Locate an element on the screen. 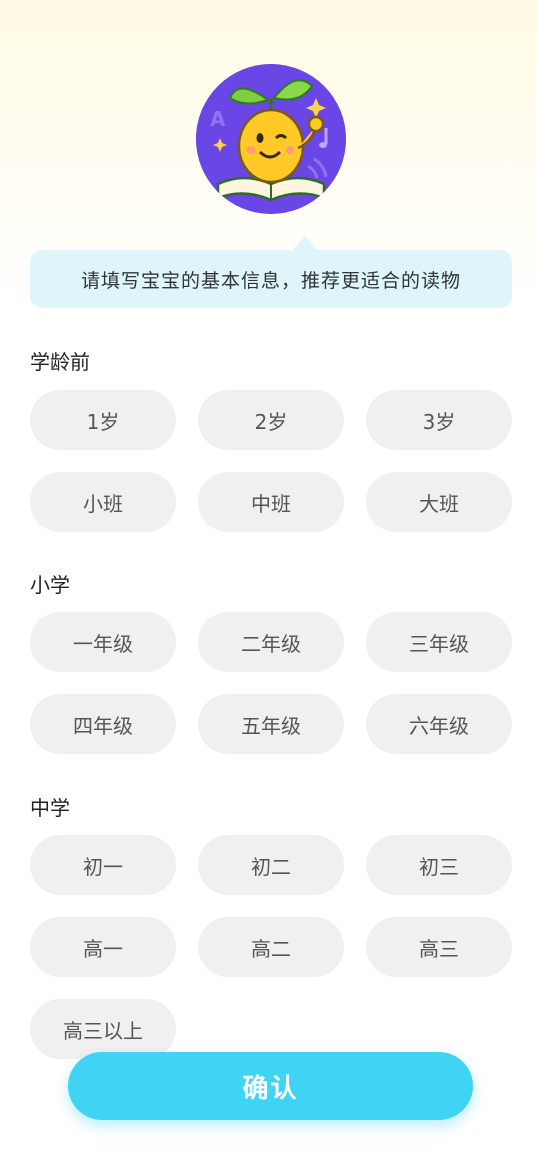 The image size is (537, 1160). option-age-3: 3岁 is located at coordinates (439, 420).